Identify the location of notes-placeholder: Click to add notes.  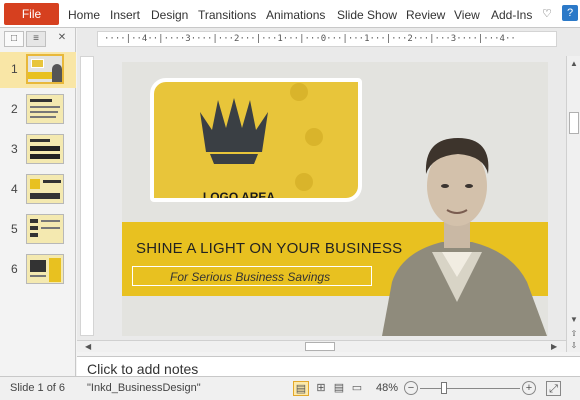
(142, 368).